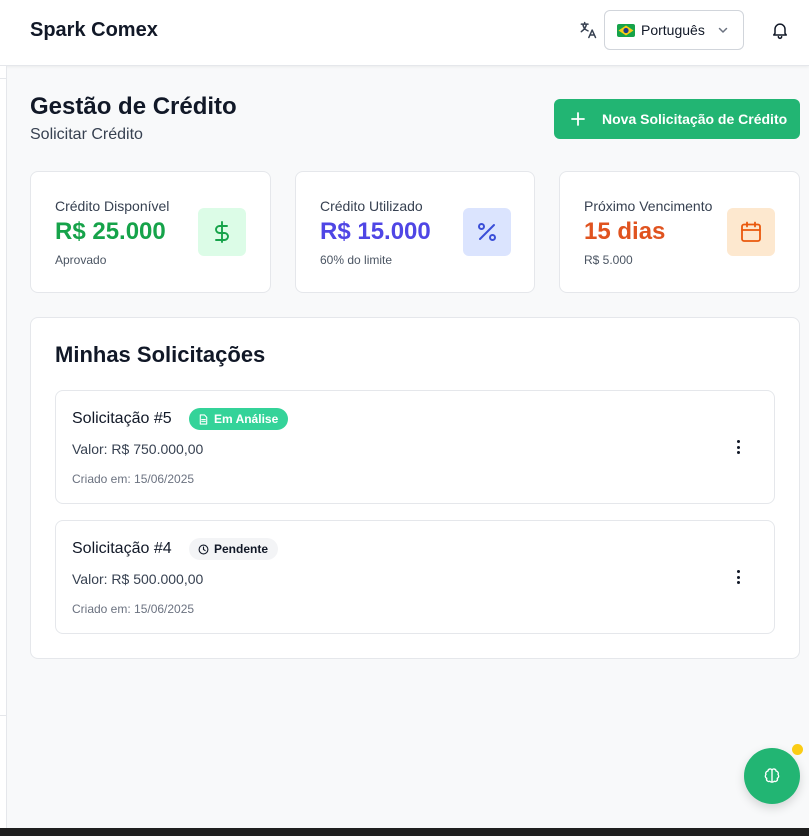 The image size is (809, 836). Describe the element at coordinates (138, 449) in the screenshot. I see `request-value: Valor: R$ 750.000,00` at that location.